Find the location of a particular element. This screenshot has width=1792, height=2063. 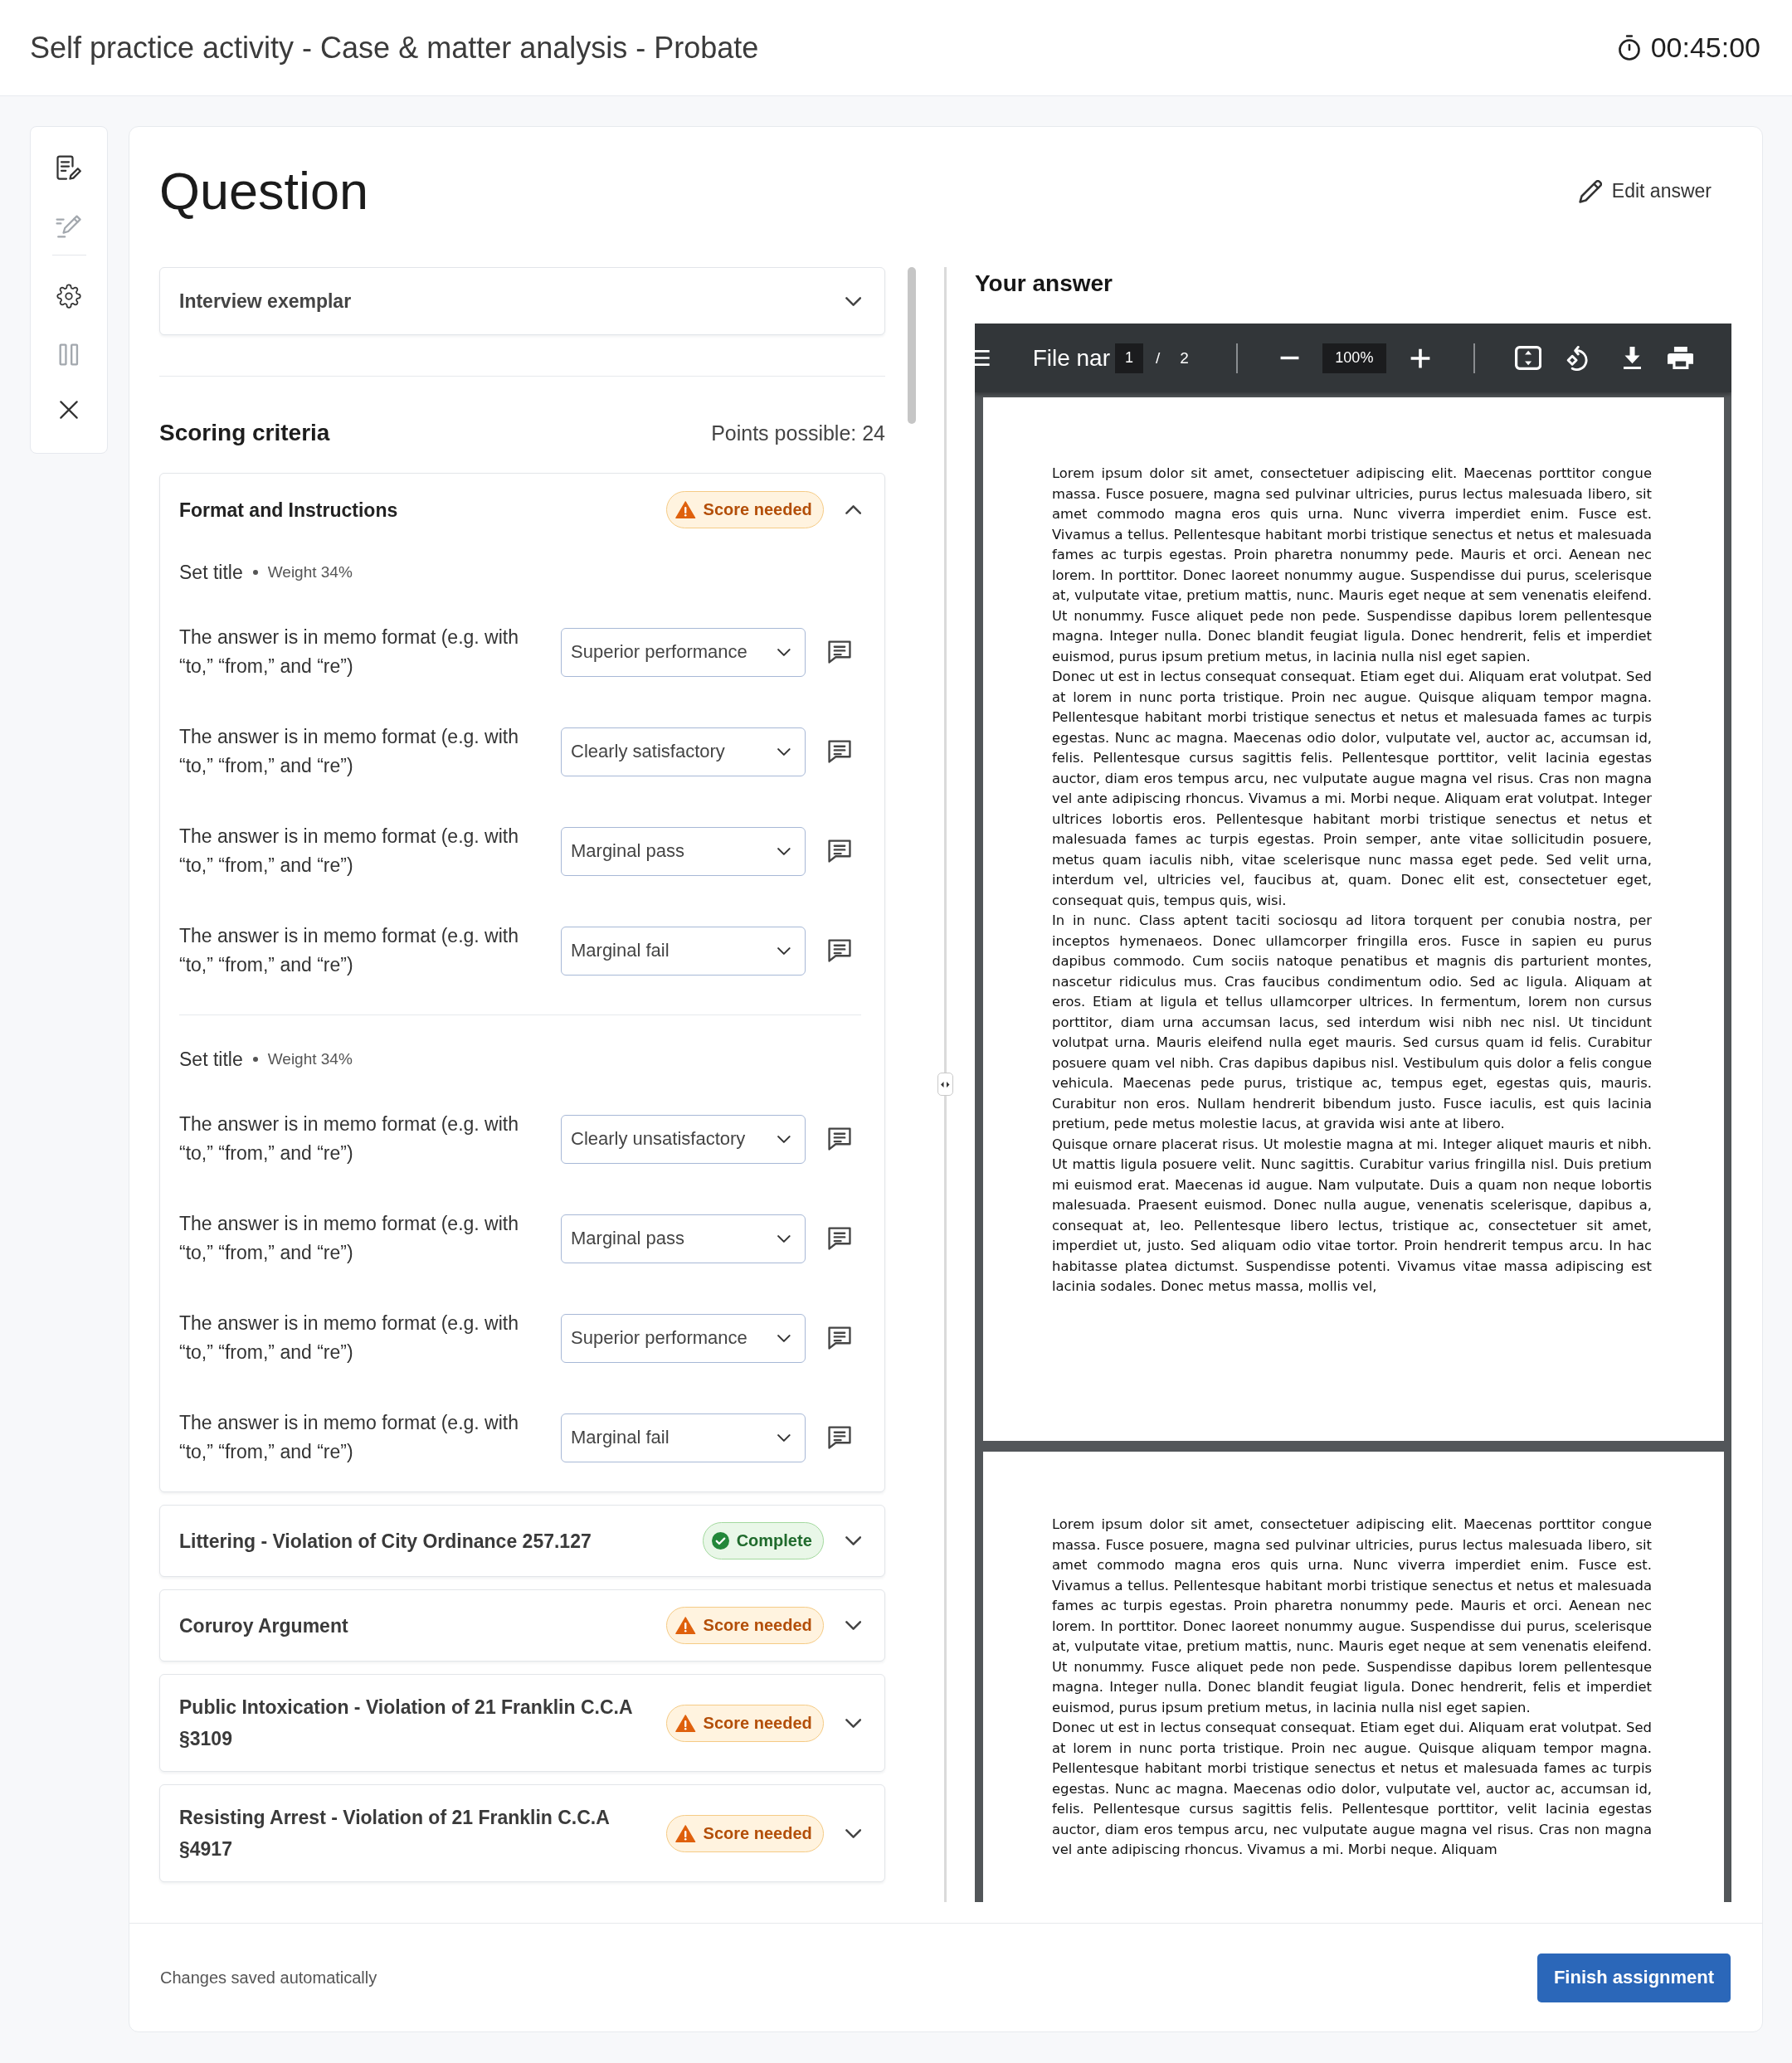

check-circle-icon is located at coordinates (720, 1541).